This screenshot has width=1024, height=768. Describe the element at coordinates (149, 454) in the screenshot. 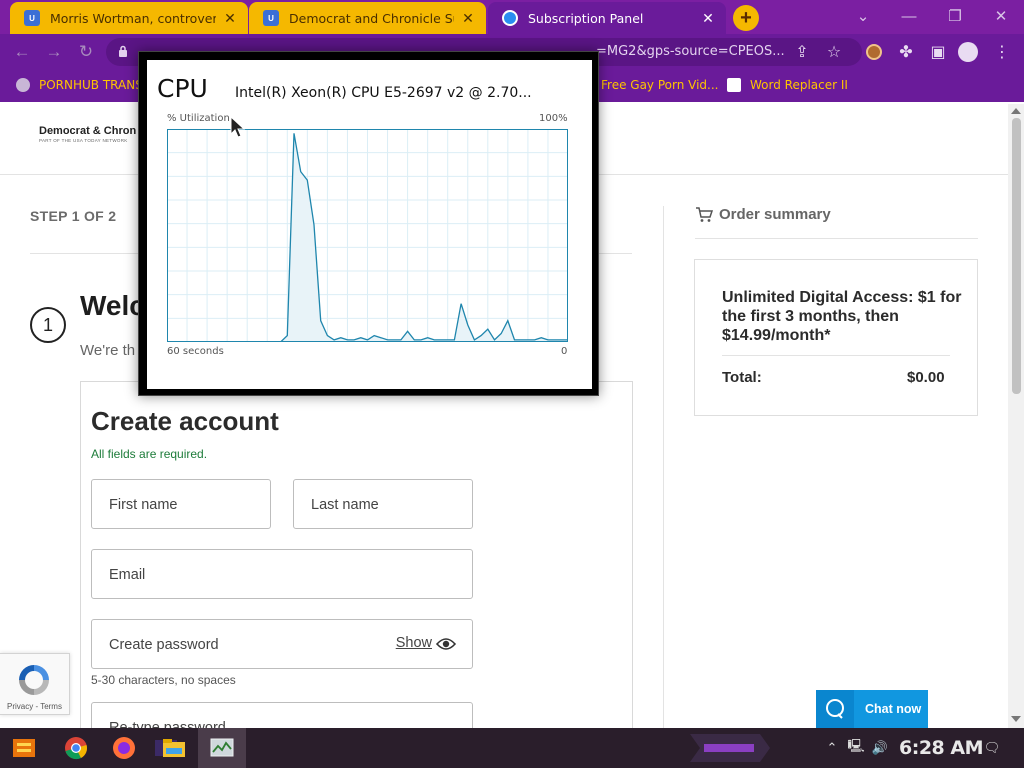

I see `required-fields-note: All fields are required.` at that location.